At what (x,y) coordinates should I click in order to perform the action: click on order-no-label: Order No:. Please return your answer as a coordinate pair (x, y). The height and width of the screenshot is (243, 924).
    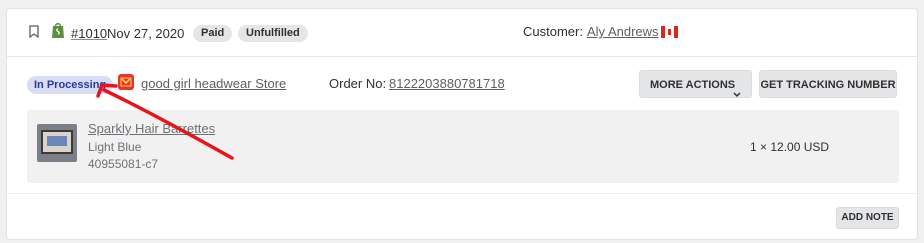
    Looking at the image, I should click on (358, 83).